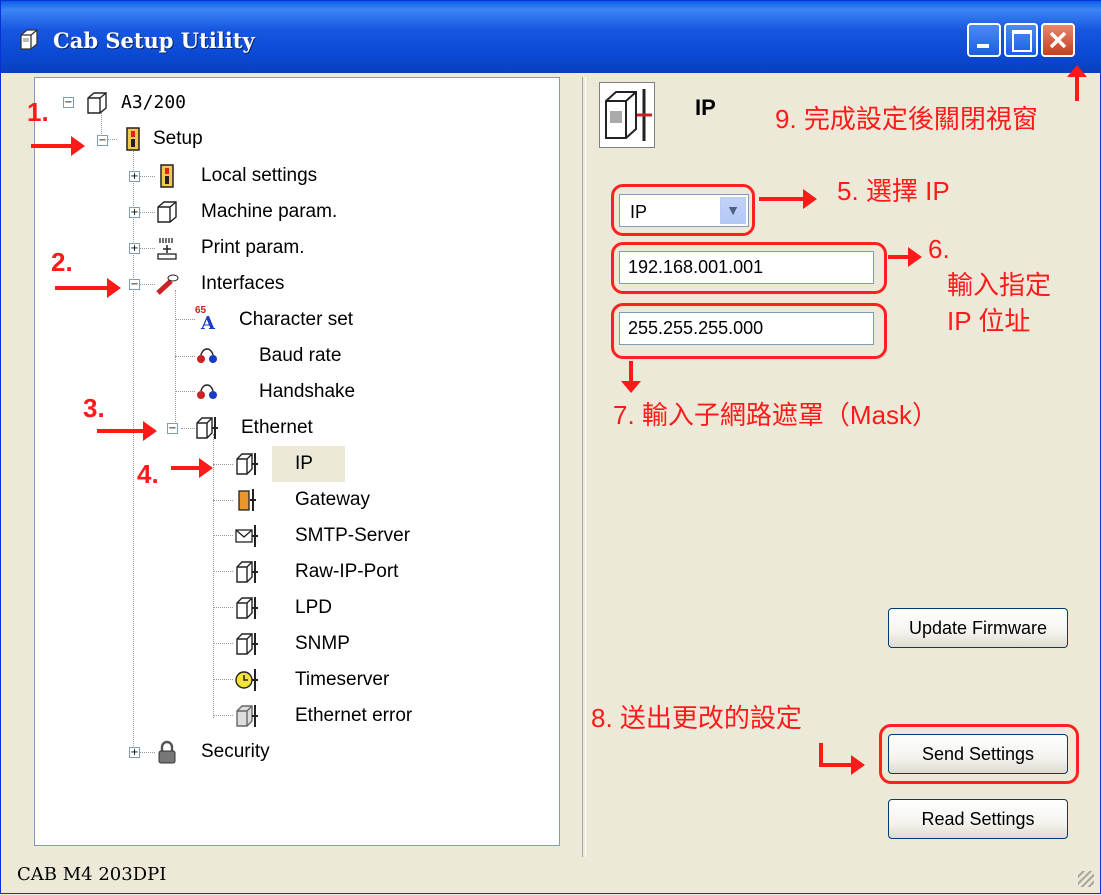 The image size is (1101, 895). Describe the element at coordinates (983, 46) in the screenshot. I see `minimize-icon` at that location.